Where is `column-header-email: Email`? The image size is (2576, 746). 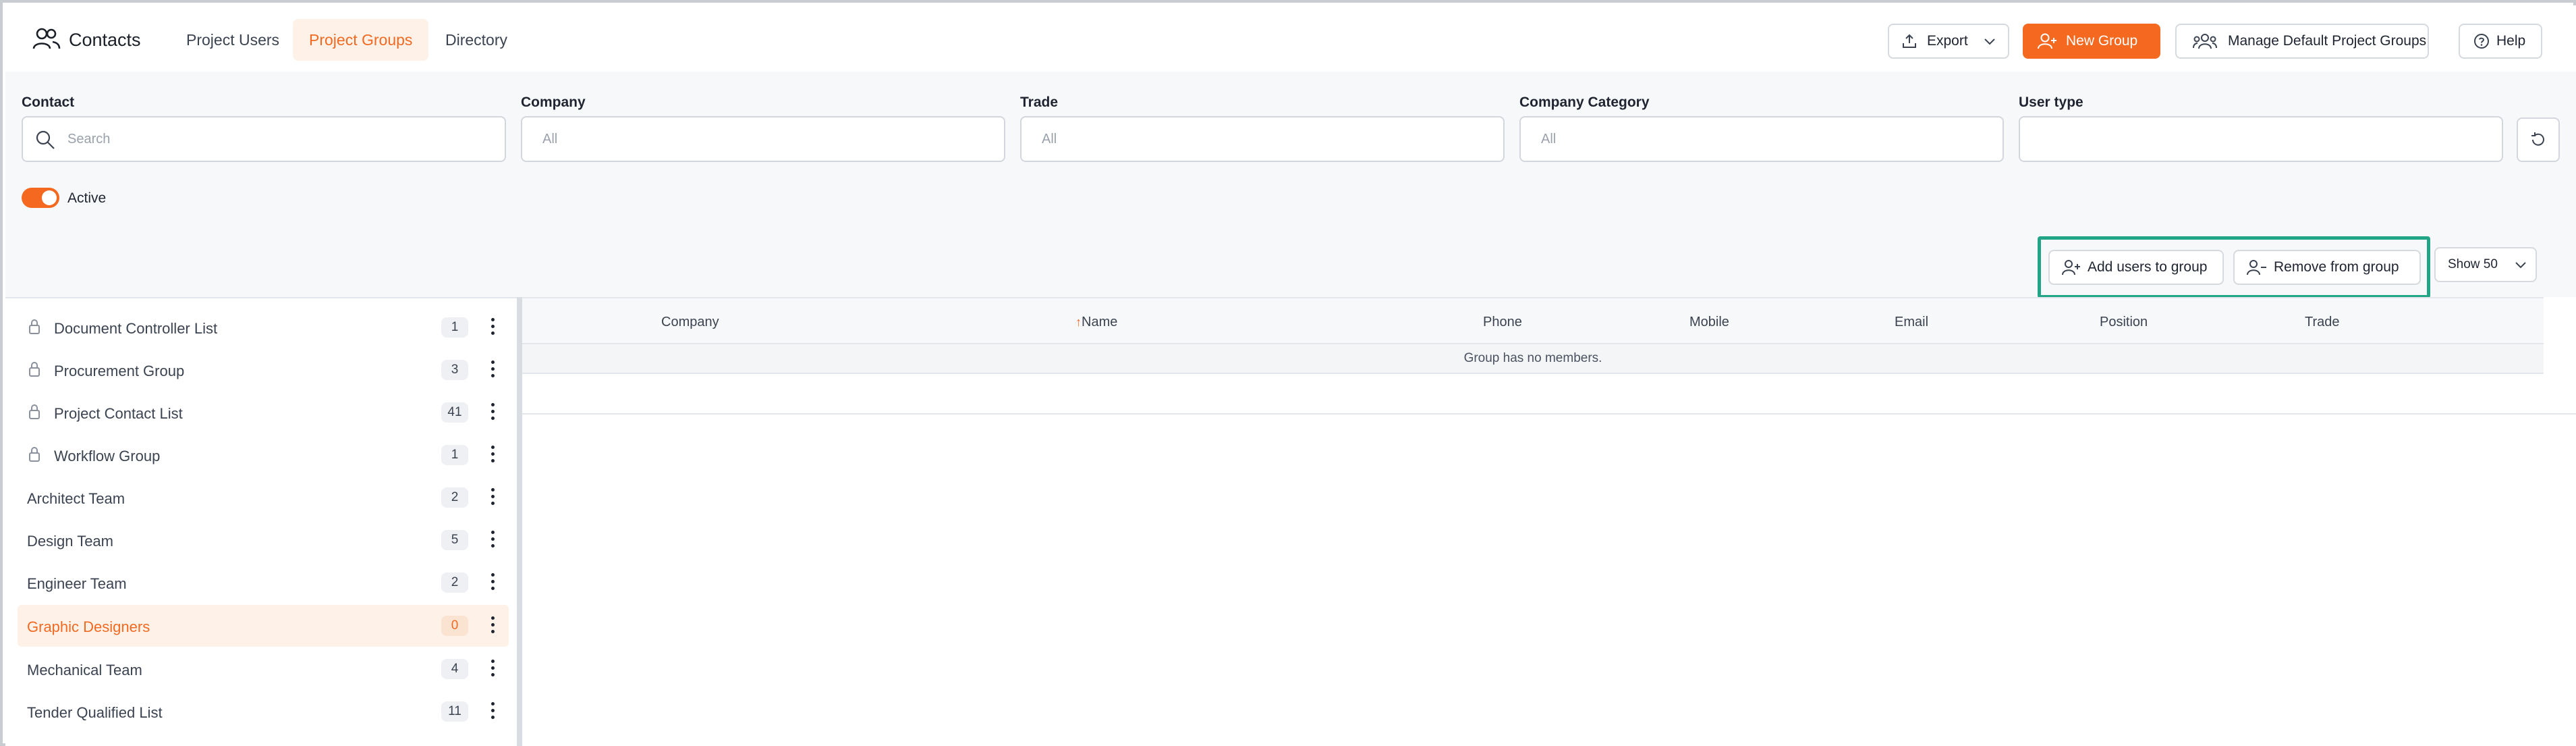
column-header-email: Email is located at coordinates (1911, 322).